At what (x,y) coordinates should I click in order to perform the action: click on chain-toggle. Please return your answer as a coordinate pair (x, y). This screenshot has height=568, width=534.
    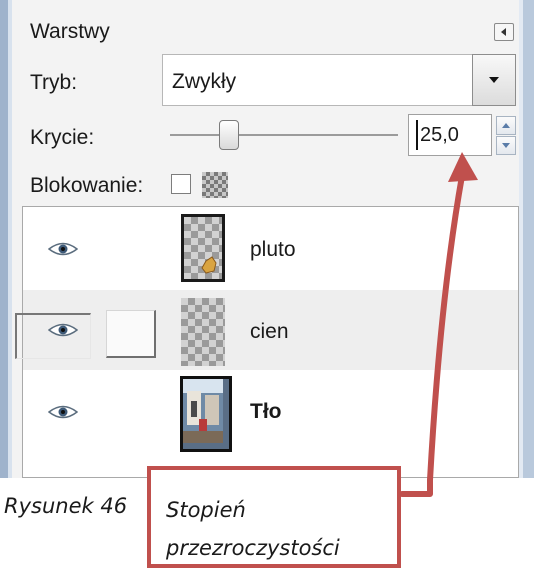
    Looking at the image, I should click on (131, 334).